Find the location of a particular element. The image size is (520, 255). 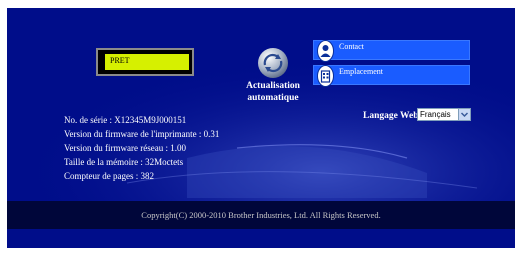

contact-icon is located at coordinates (325, 51).